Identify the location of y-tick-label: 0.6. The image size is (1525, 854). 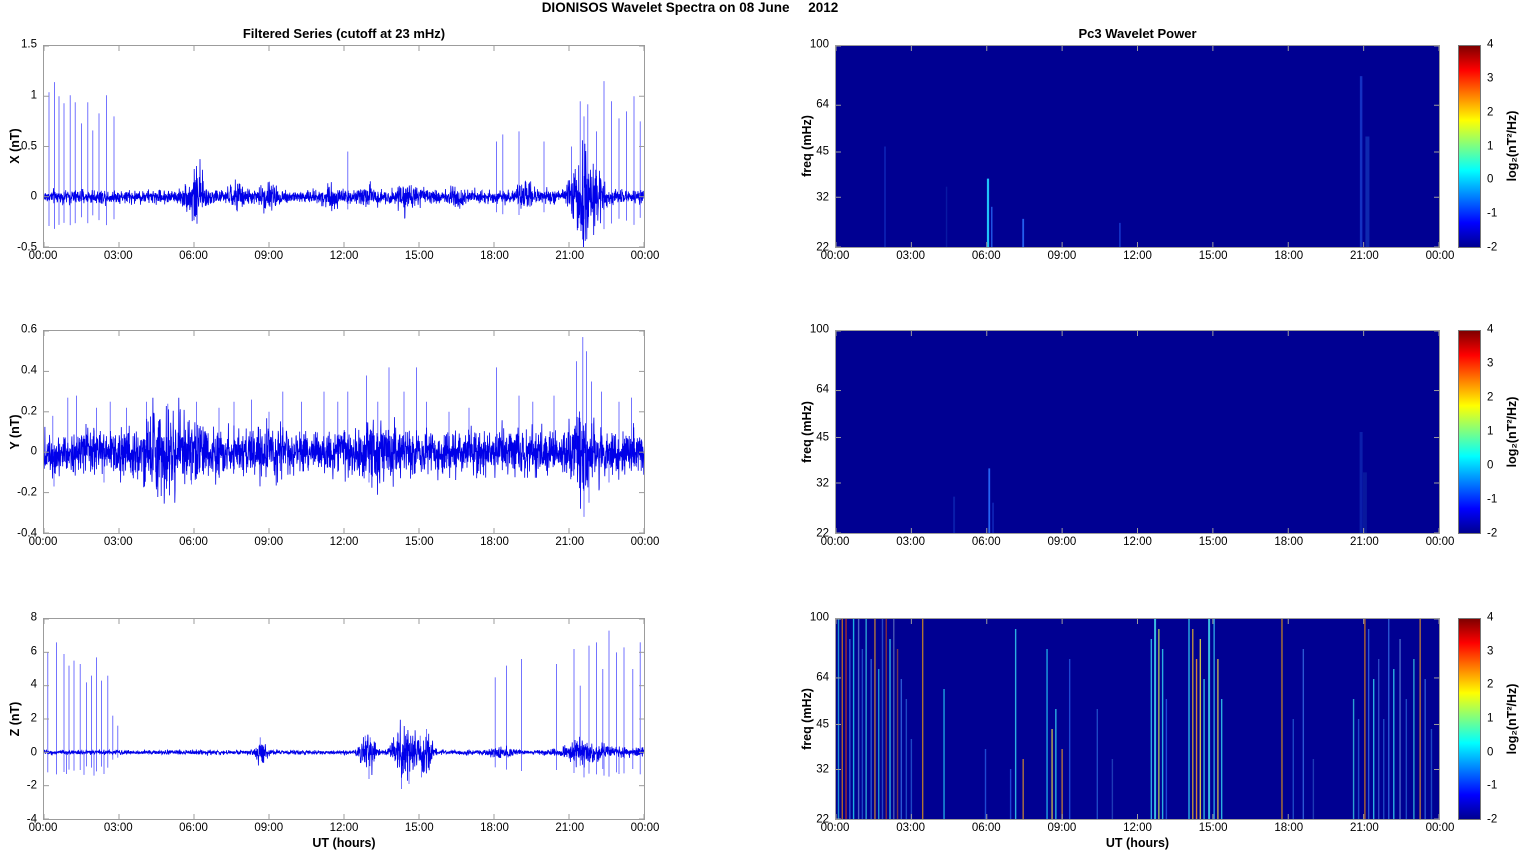
(29, 329).